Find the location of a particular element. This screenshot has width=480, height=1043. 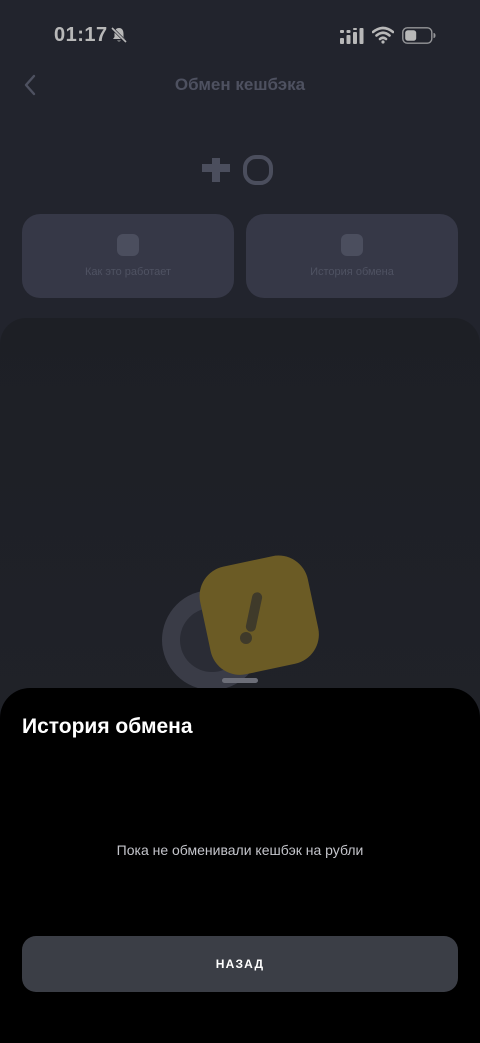

sheet-title: История обмена is located at coordinates (107, 726).